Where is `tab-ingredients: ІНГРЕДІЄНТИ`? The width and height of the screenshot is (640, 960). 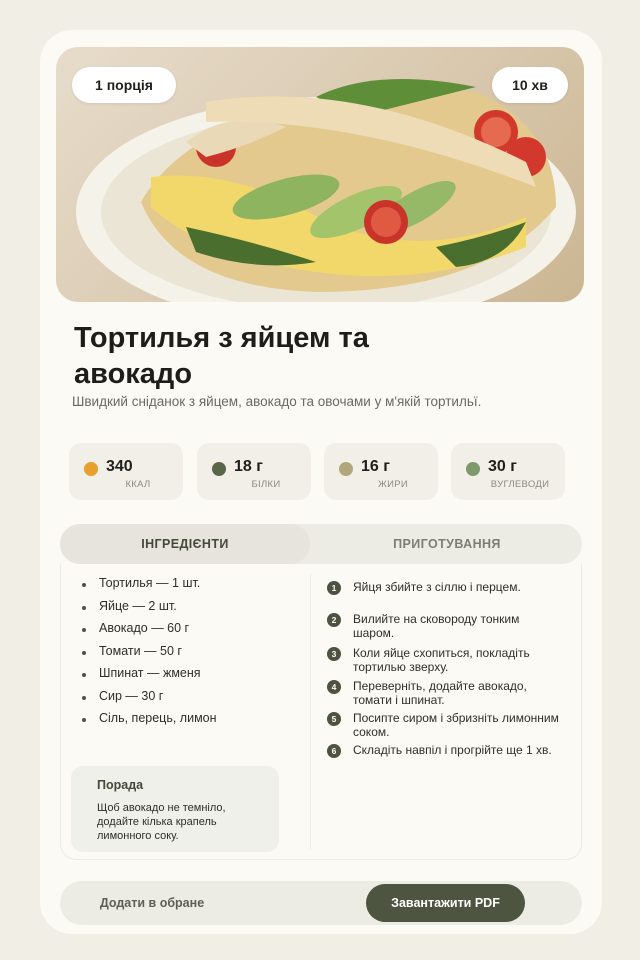 tab-ingredients: ІНГРЕДІЄНТИ is located at coordinates (185, 544).